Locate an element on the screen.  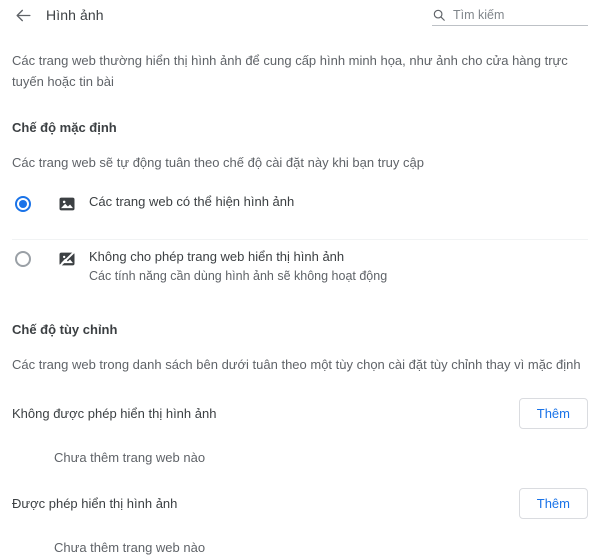
custom-mode-title: Chế độ tùy chỉnh is located at coordinates (65, 329).